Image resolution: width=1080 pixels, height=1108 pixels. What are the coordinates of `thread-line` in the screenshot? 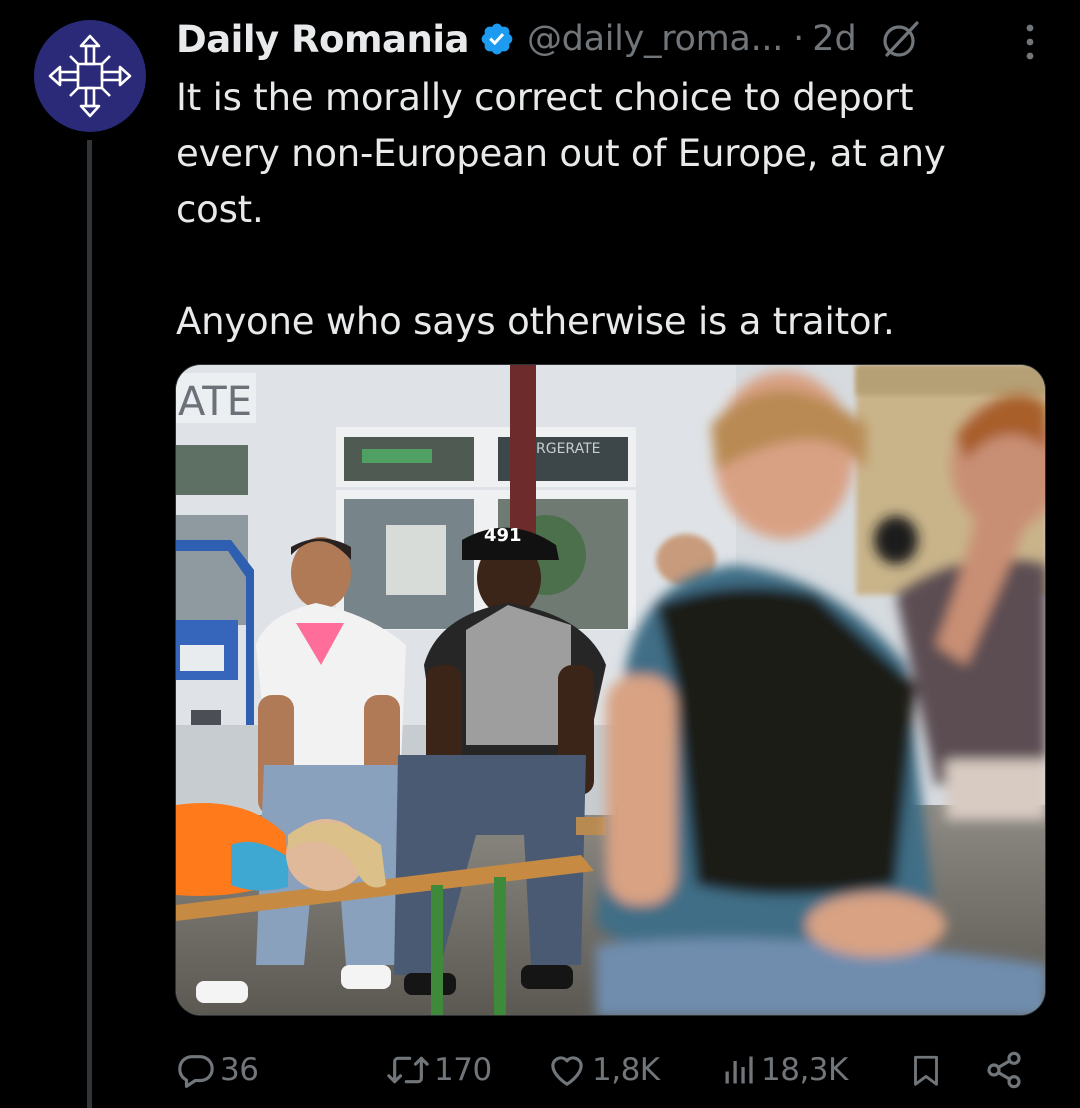 It's located at (89, 624).